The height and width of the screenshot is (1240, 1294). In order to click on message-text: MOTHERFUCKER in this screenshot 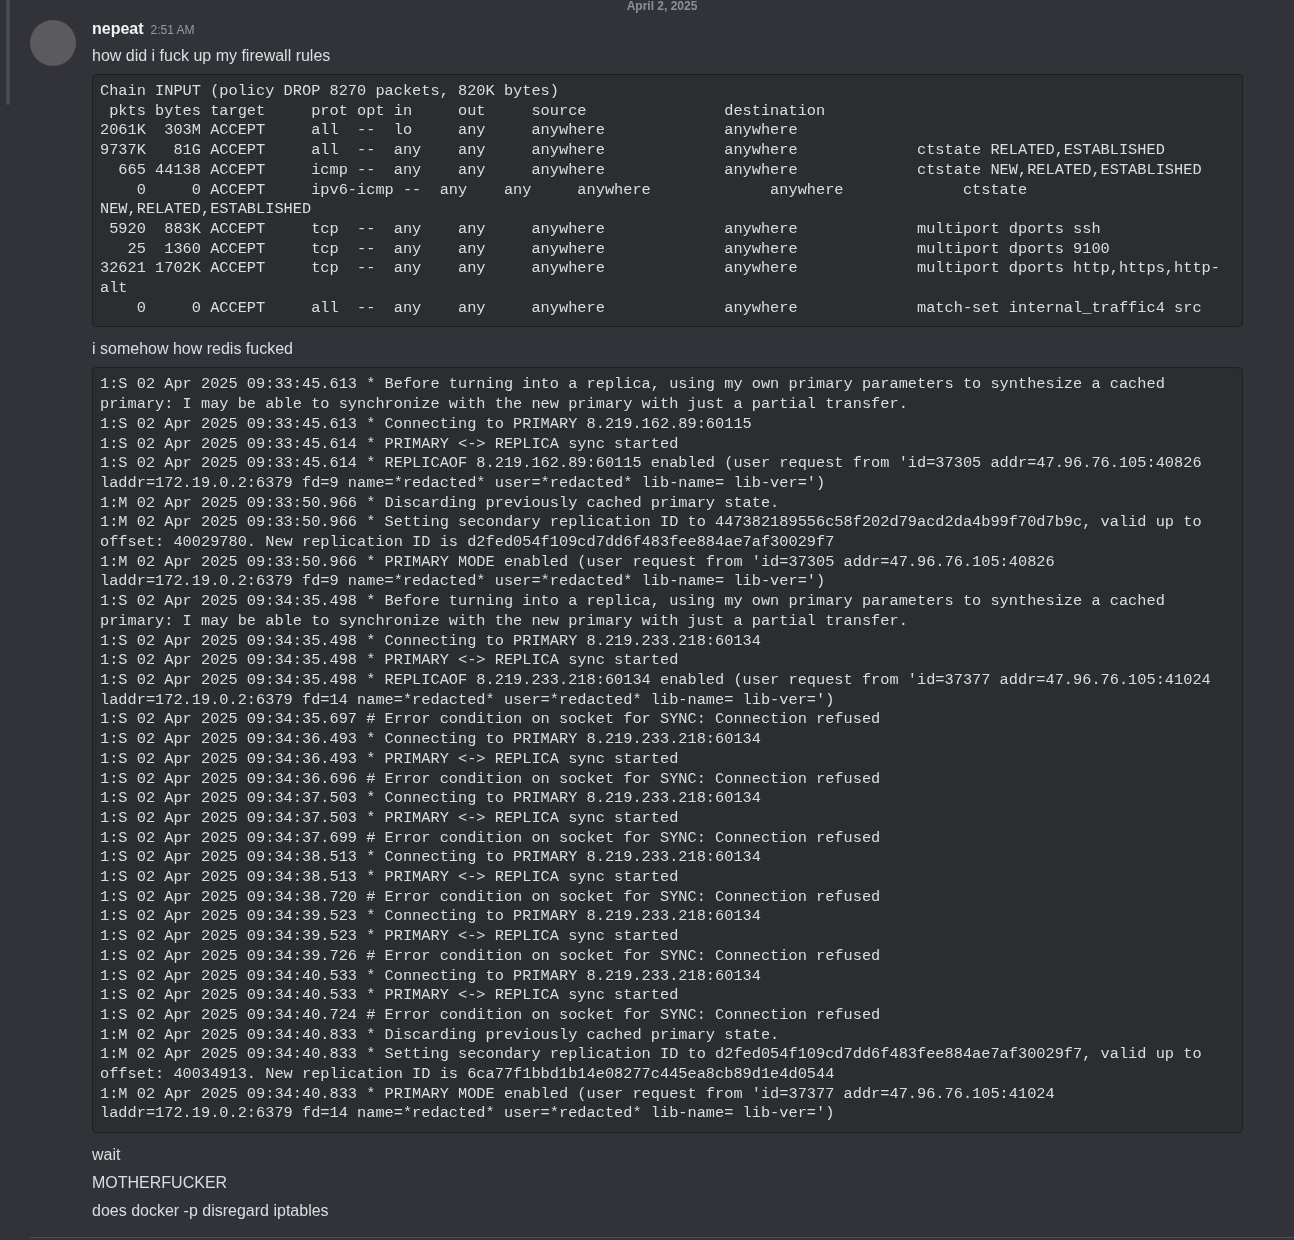, I will do `click(160, 1183)`.